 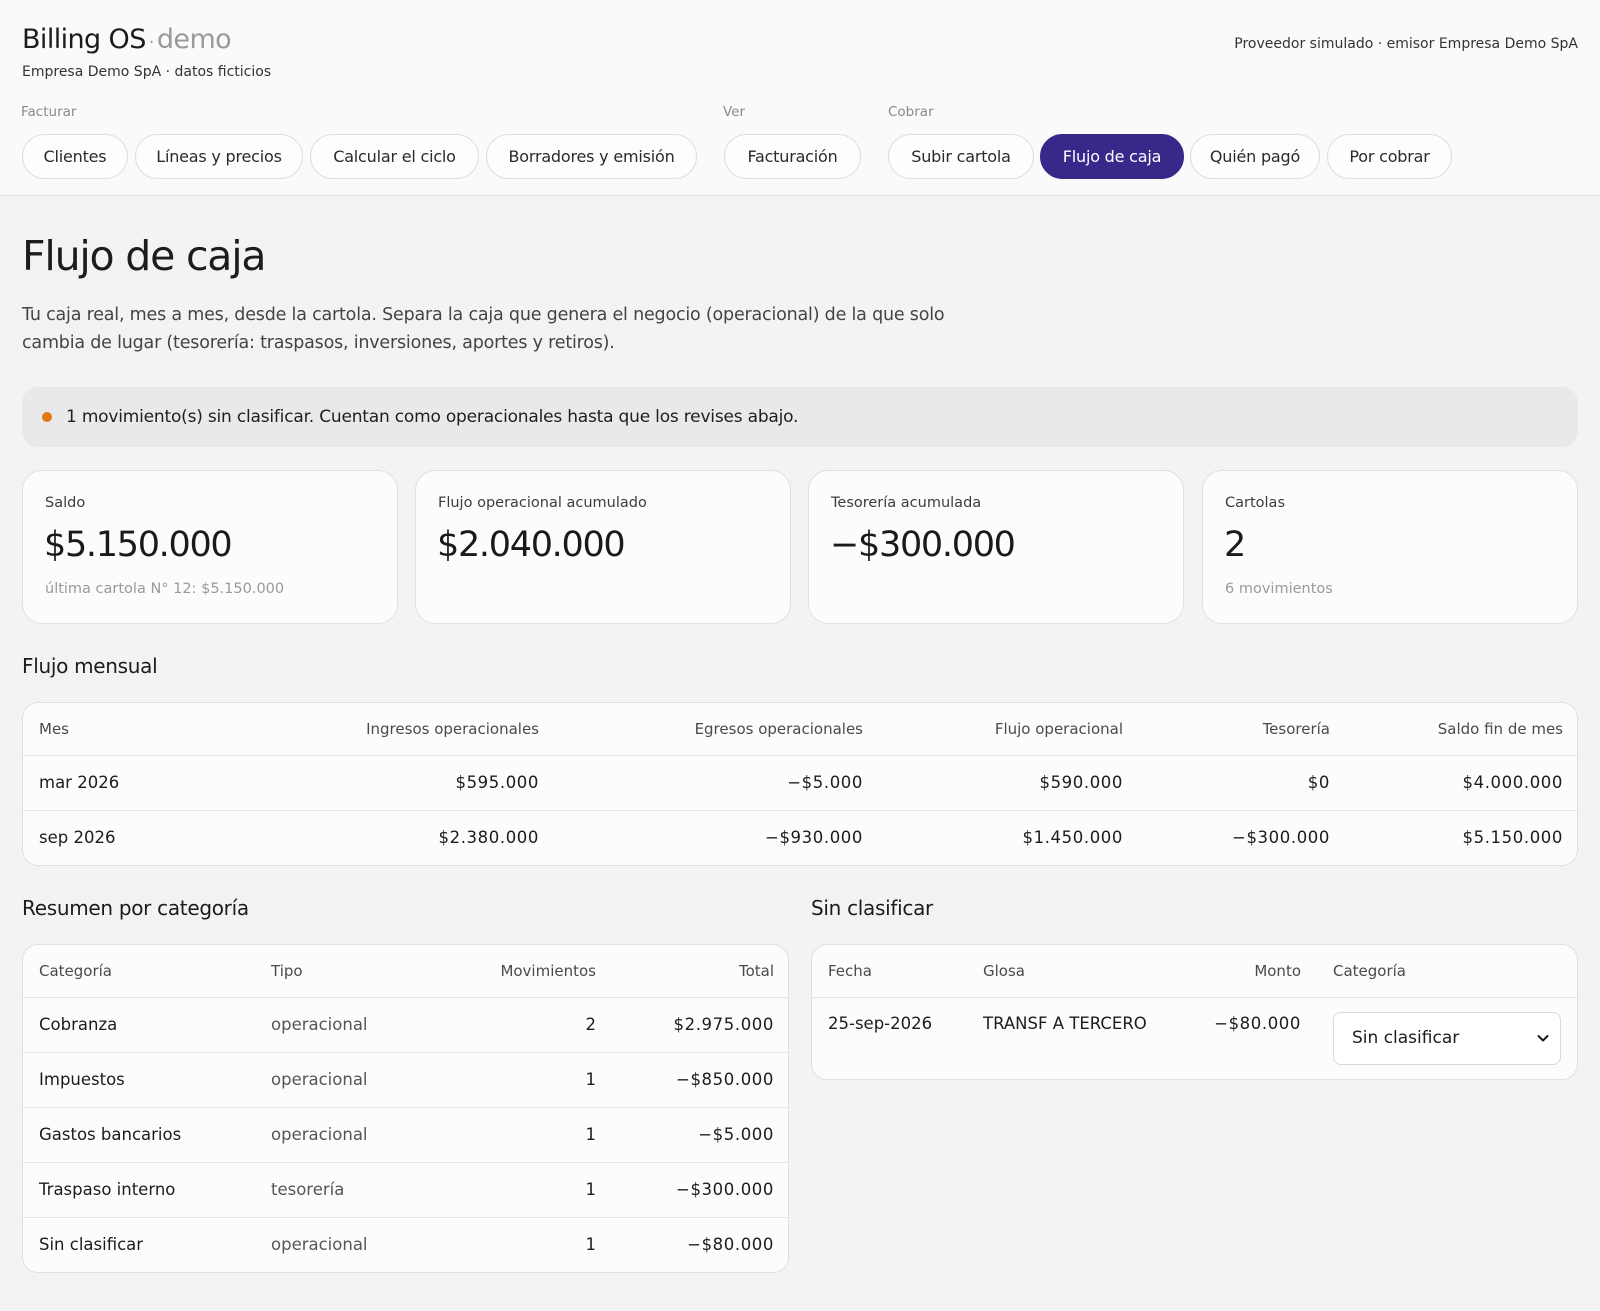 What do you see at coordinates (113, 729) in the screenshot?
I see `col-header-mes: Mes` at bounding box center [113, 729].